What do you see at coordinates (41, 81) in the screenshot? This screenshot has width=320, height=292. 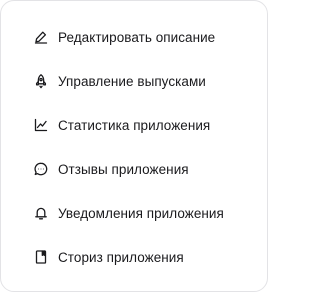 I see `rocket-icon` at bounding box center [41, 81].